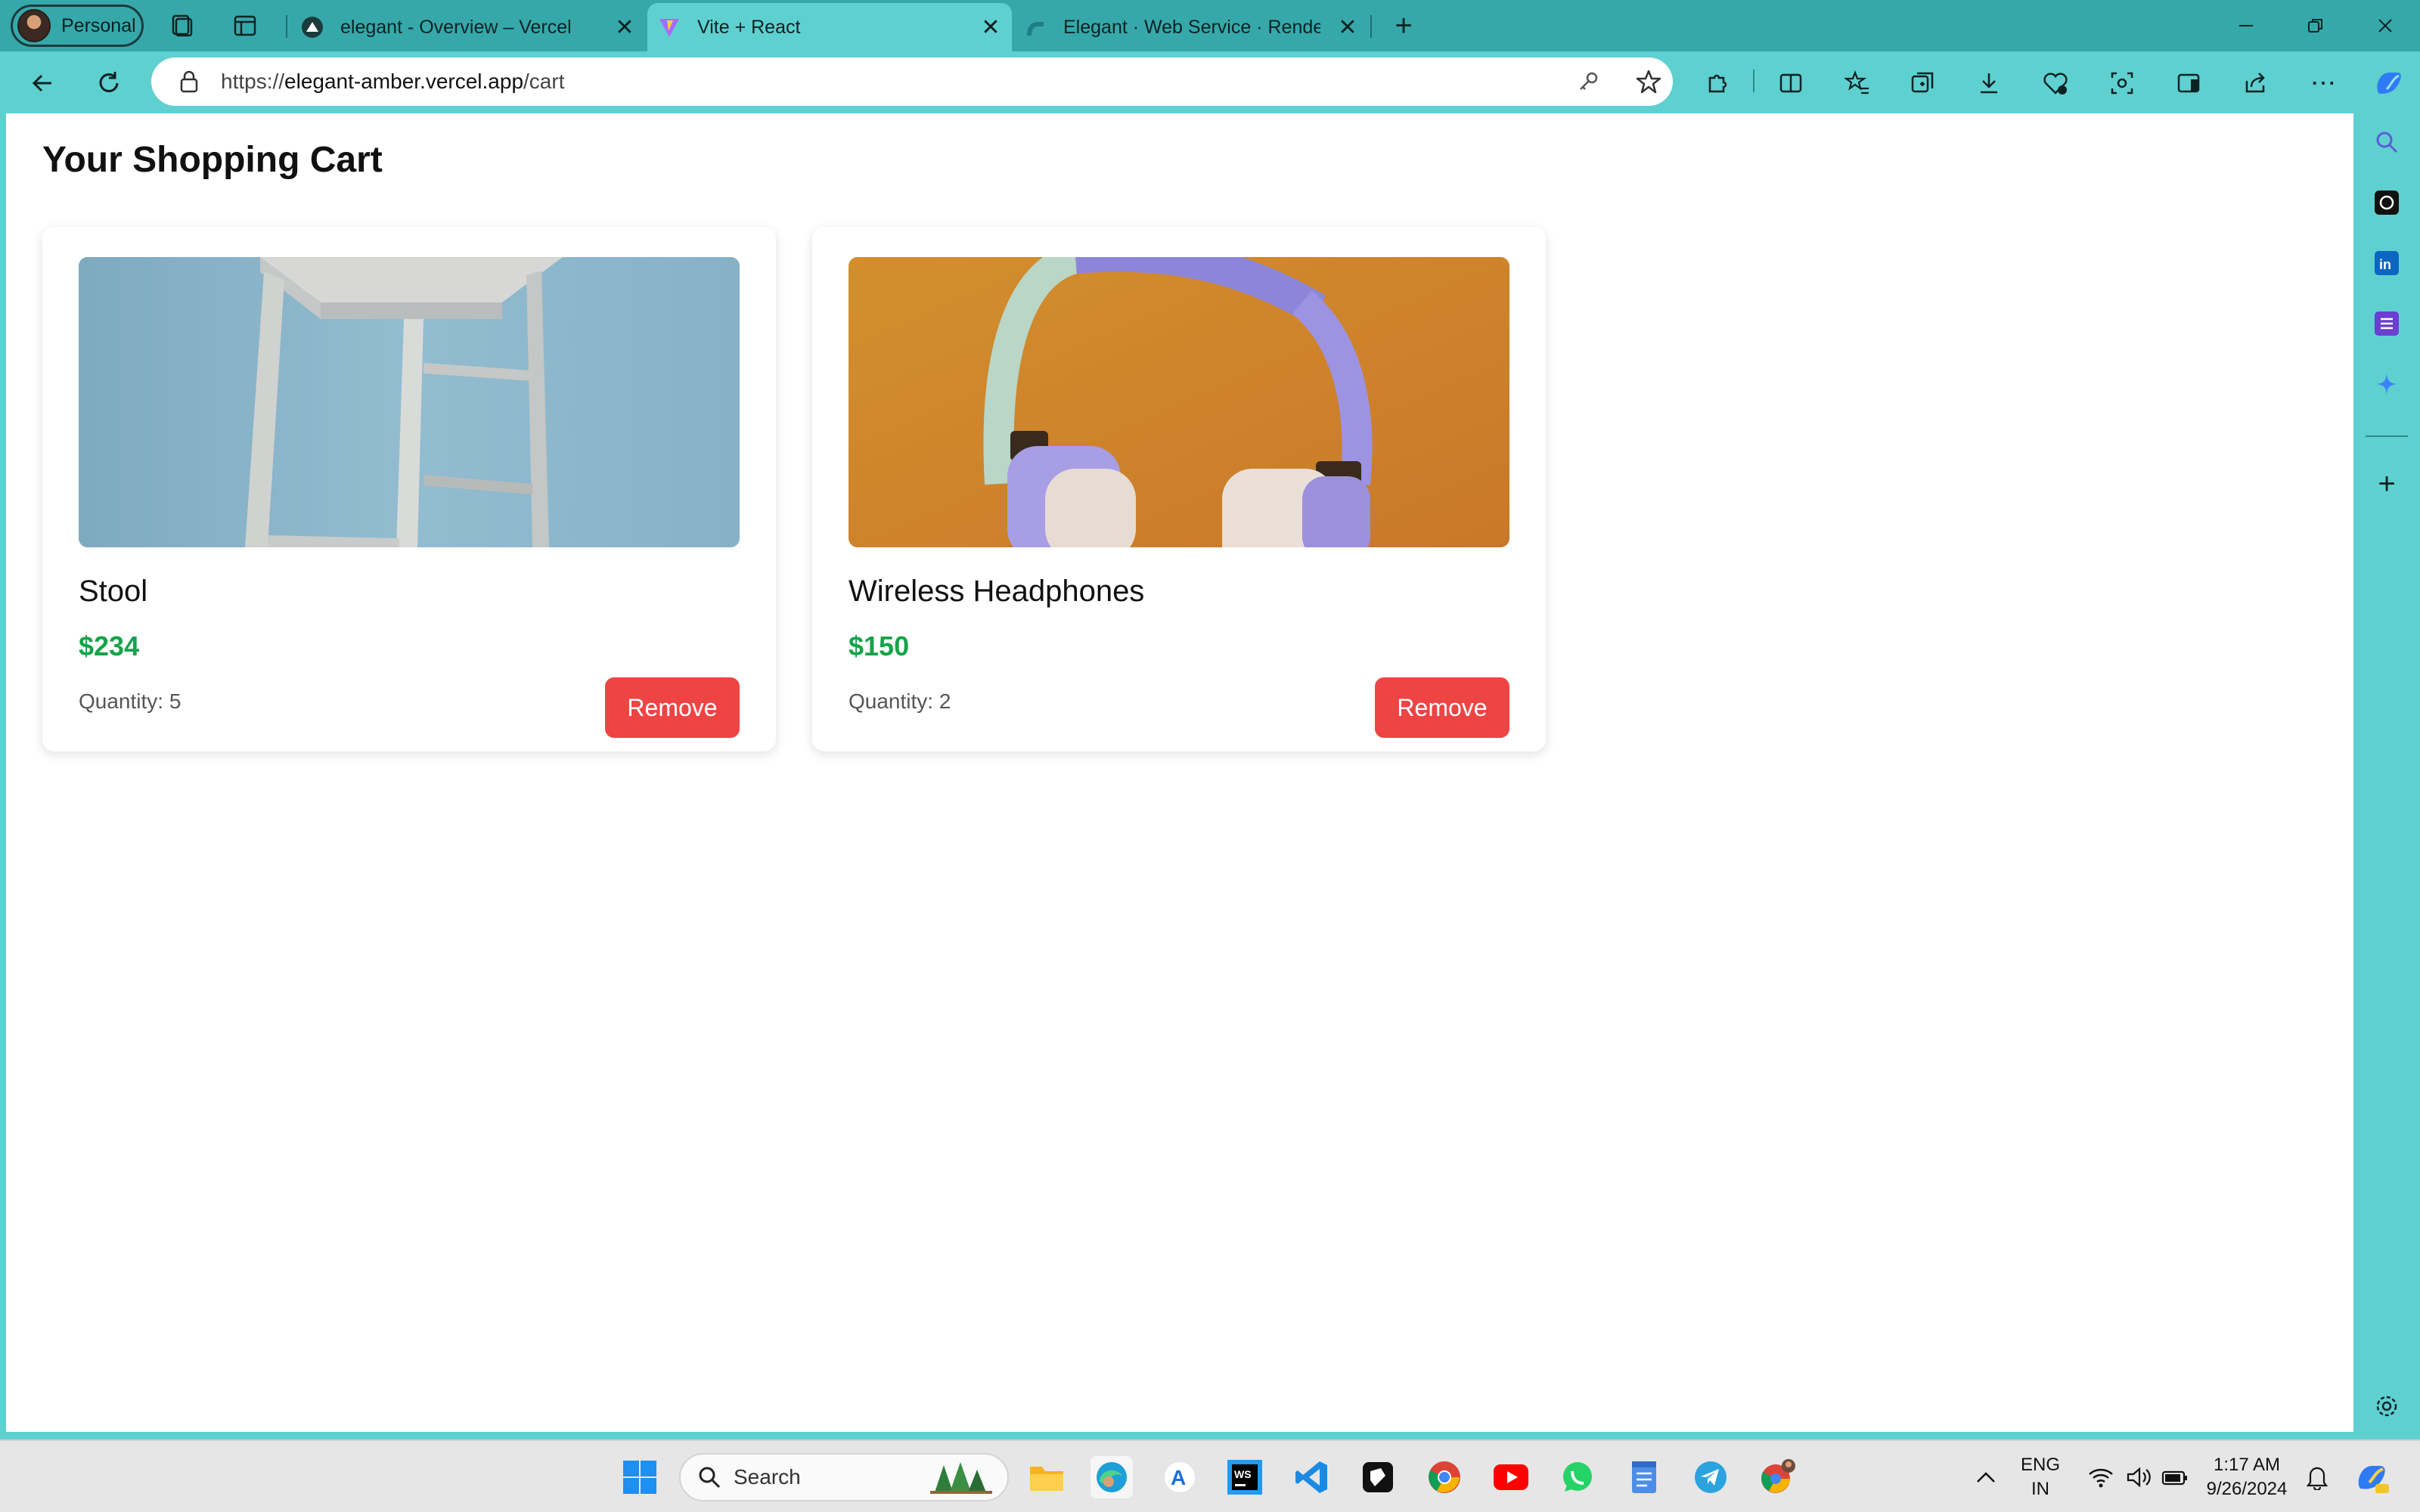 Image resolution: width=2420 pixels, height=1512 pixels. What do you see at coordinates (393, 81) in the screenshot?
I see `url-text: https://elegant-amber.vercel.app/cart` at bounding box center [393, 81].